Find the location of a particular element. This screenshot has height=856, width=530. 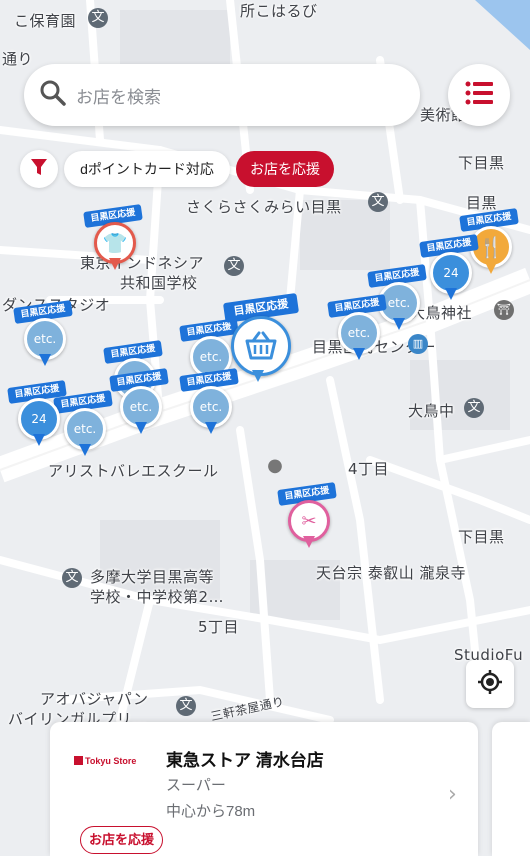

store-pin-beauty: 目黒区応援 ✂ is located at coordinates (307, 516).